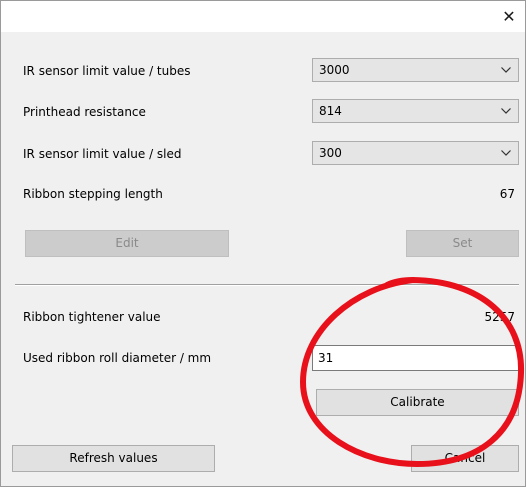  What do you see at coordinates (93, 194) in the screenshot?
I see `ribbon-stepping-label: Ribbon stepping length` at bounding box center [93, 194].